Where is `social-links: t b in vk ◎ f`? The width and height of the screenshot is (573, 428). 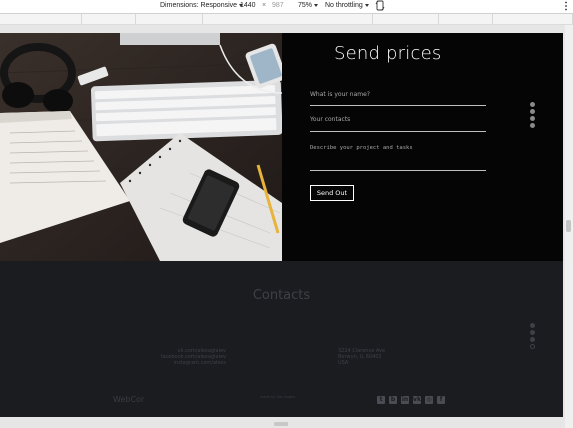
social-links: t b in vk ◎ f is located at coordinates (411, 400).